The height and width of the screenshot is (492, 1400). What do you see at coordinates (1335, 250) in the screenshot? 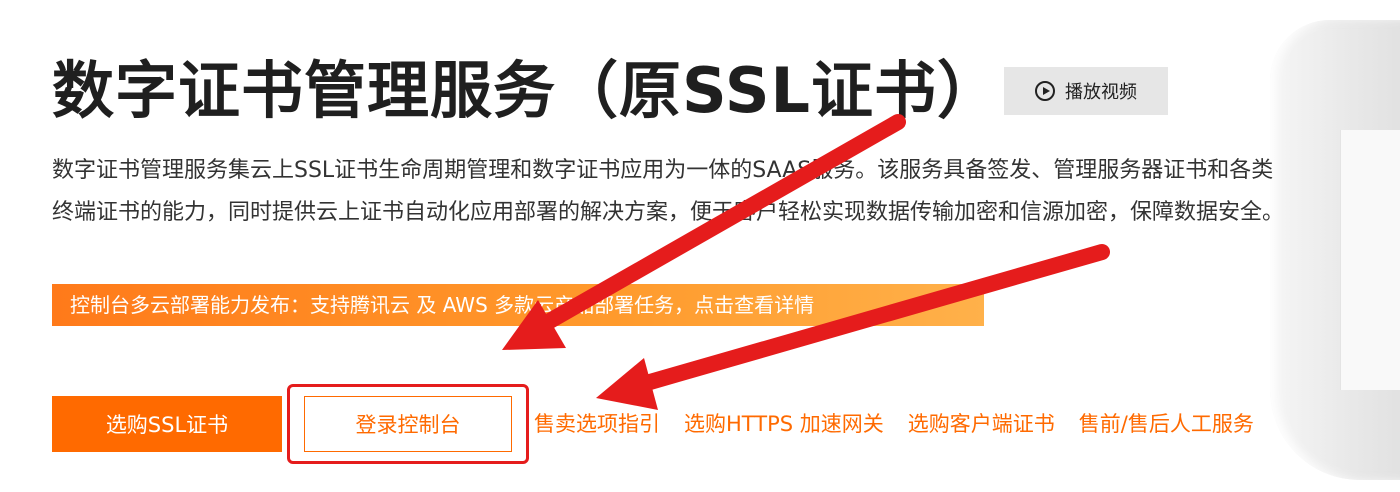
I see `product-illustration` at bounding box center [1335, 250].